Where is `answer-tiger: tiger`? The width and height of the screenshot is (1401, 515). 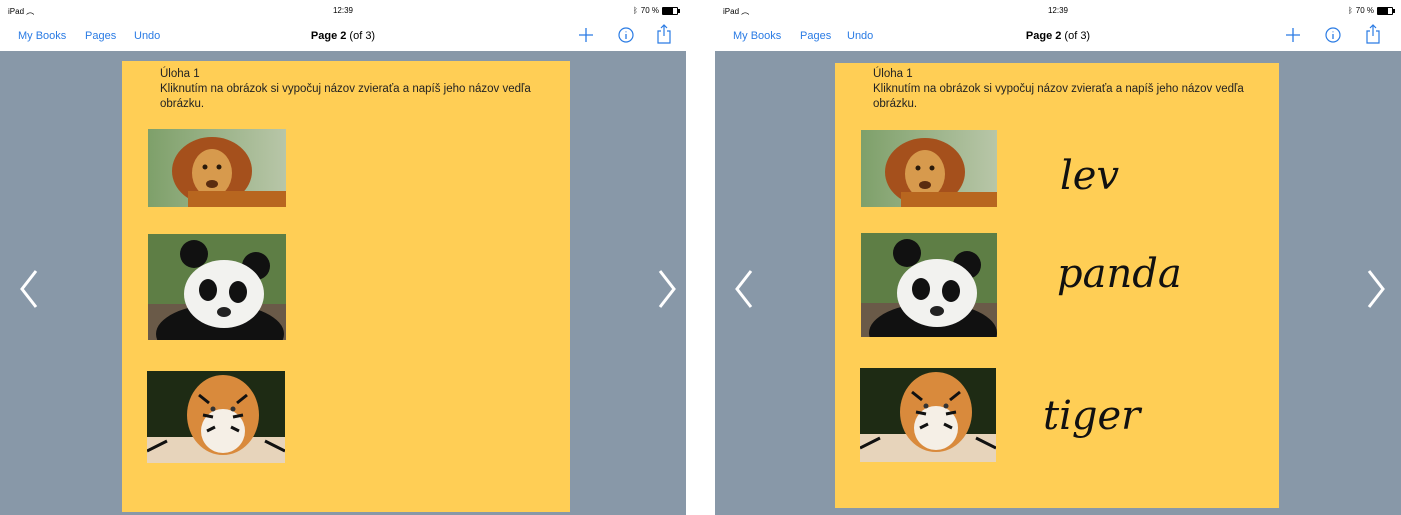
answer-tiger: tiger is located at coordinates (1092, 416).